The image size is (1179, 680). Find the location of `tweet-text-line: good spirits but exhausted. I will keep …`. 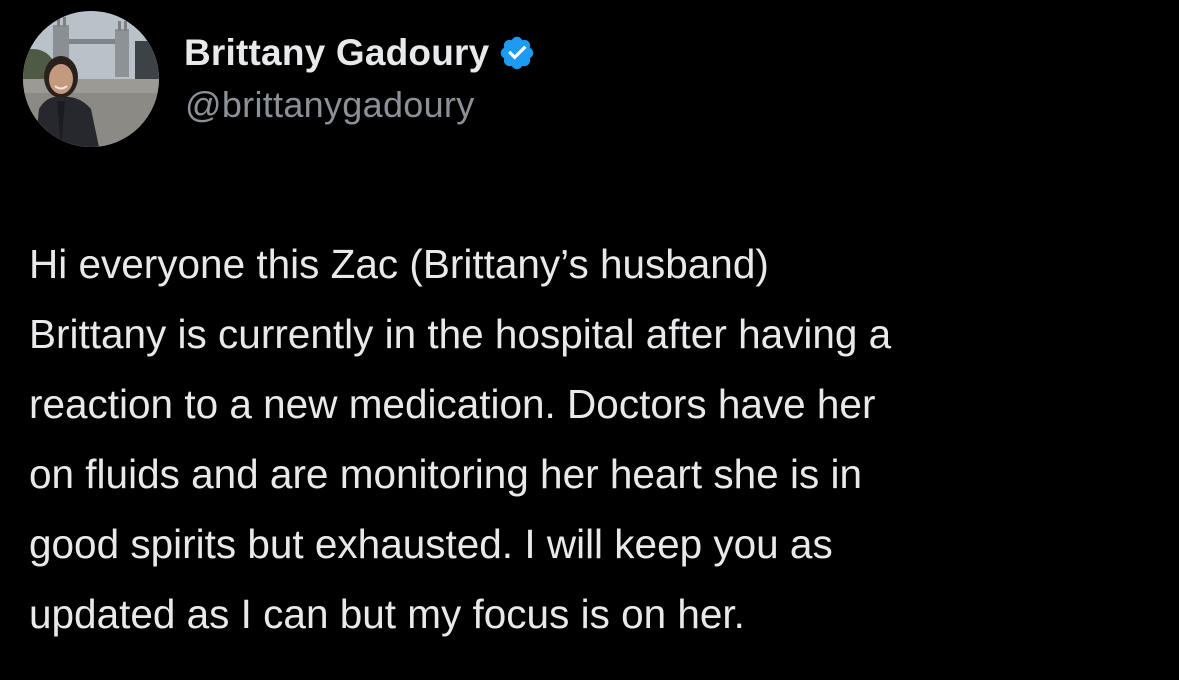

tweet-text-line: good spirits but exhausted. I will keep … is located at coordinates (431, 544).